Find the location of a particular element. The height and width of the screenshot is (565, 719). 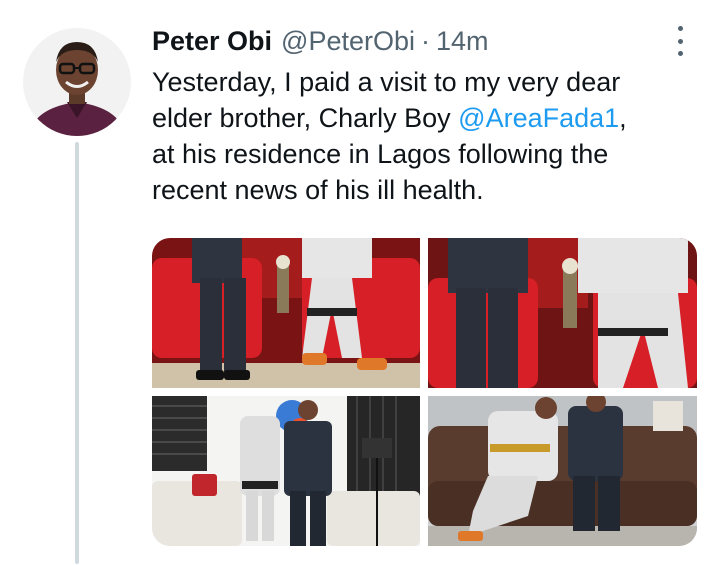

tweet-text-line: recent news of his ill health. is located at coordinates (318, 190).